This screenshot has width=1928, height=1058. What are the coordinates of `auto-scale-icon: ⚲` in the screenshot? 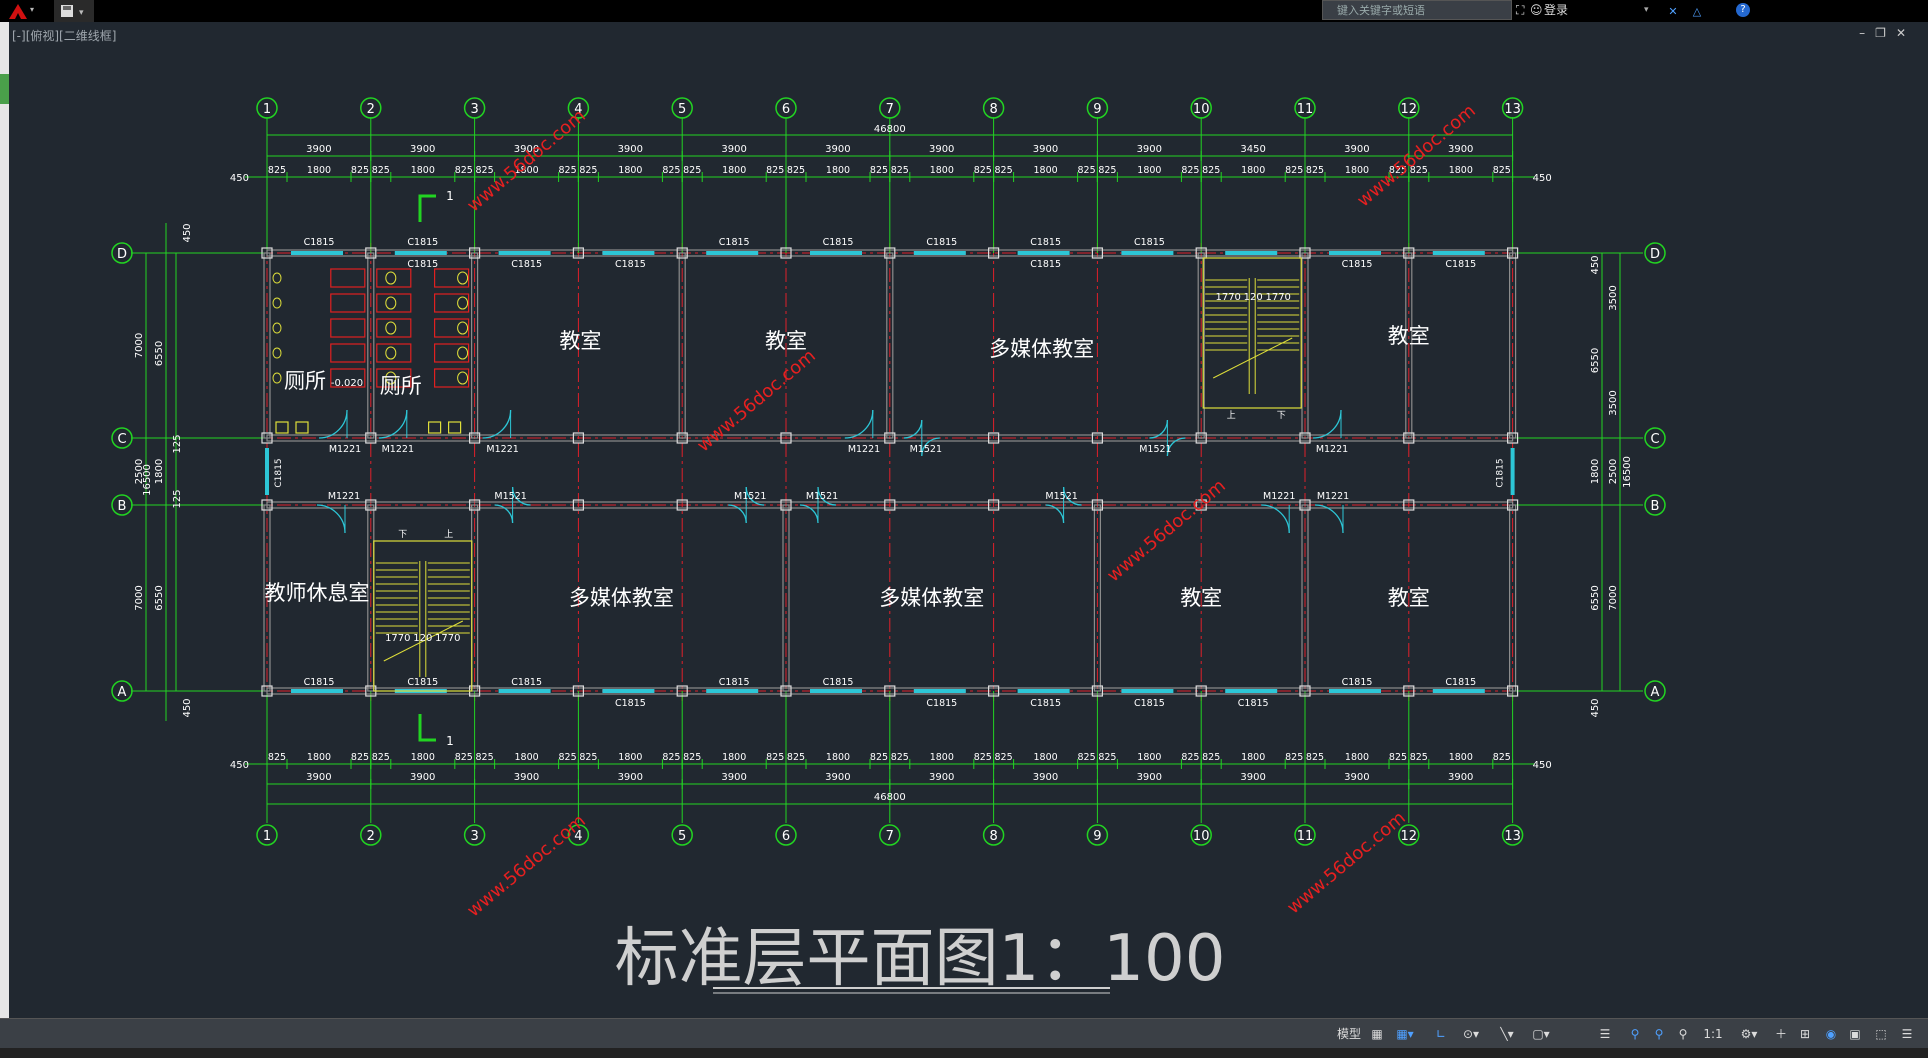 It's located at (1659, 1034).